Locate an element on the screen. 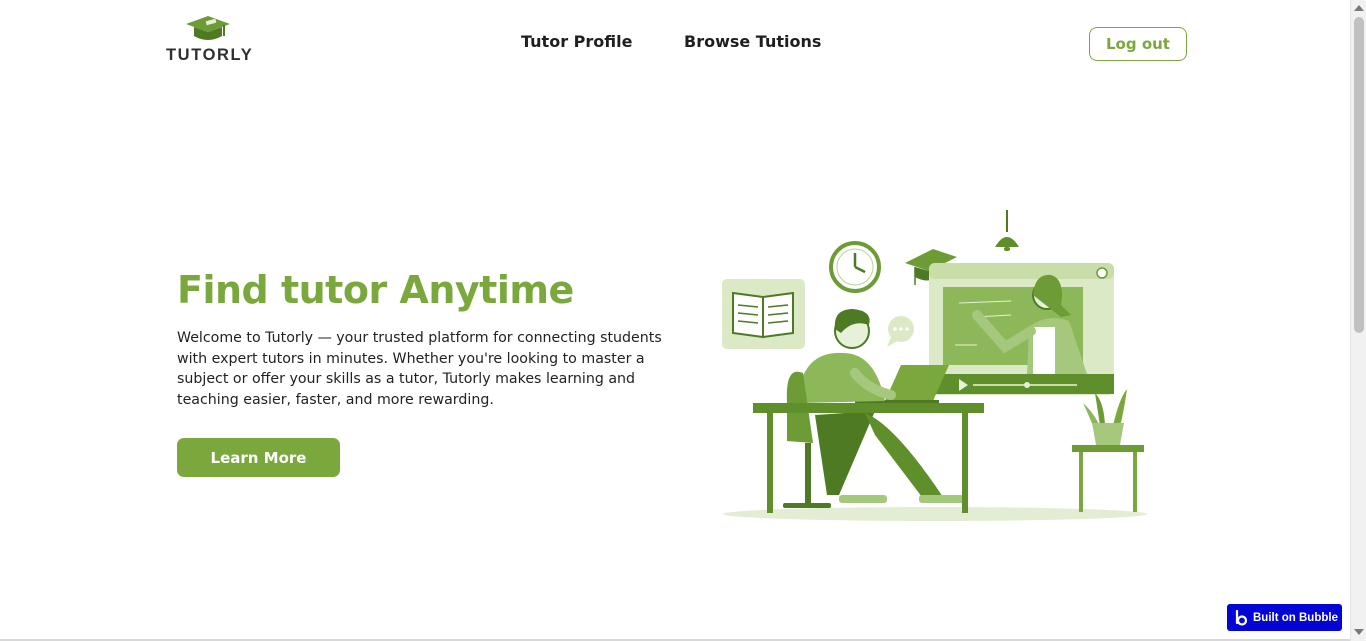 This screenshot has width=1366, height=641. bubble-logo-icon is located at coordinates (1241, 617).